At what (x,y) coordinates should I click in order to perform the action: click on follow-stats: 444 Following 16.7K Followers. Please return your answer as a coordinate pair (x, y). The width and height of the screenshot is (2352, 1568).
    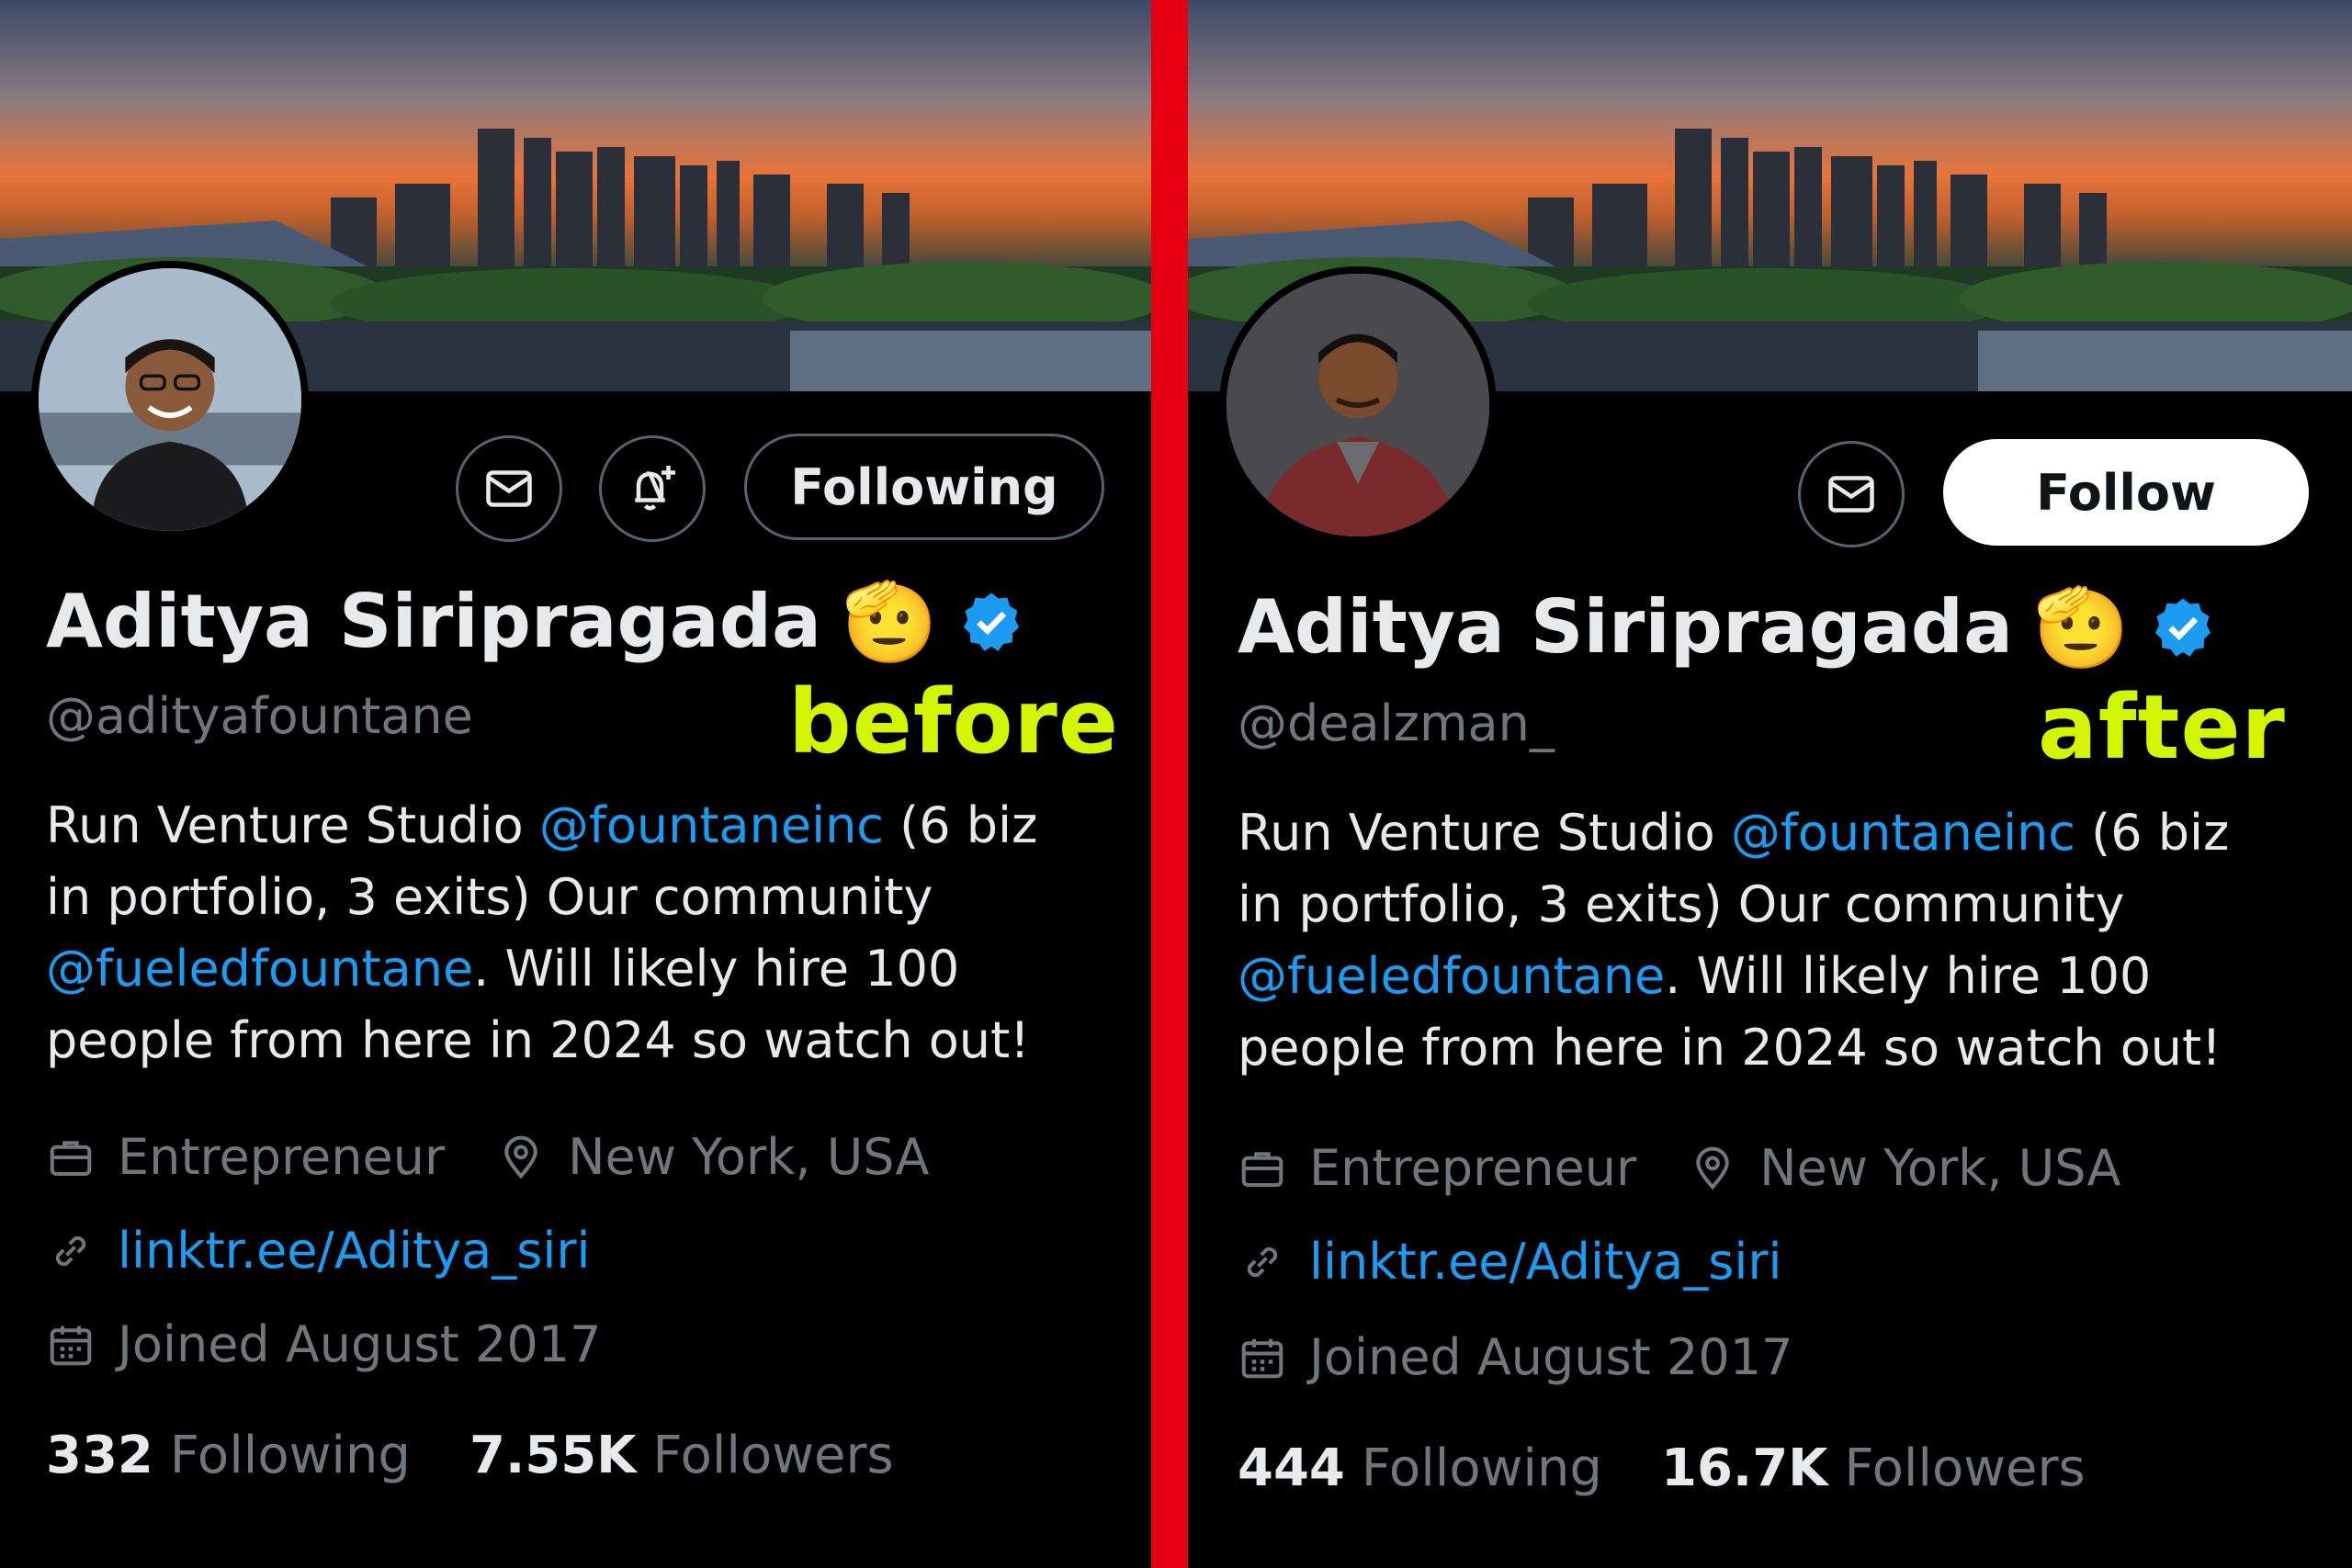
    Looking at the image, I should click on (1662, 1468).